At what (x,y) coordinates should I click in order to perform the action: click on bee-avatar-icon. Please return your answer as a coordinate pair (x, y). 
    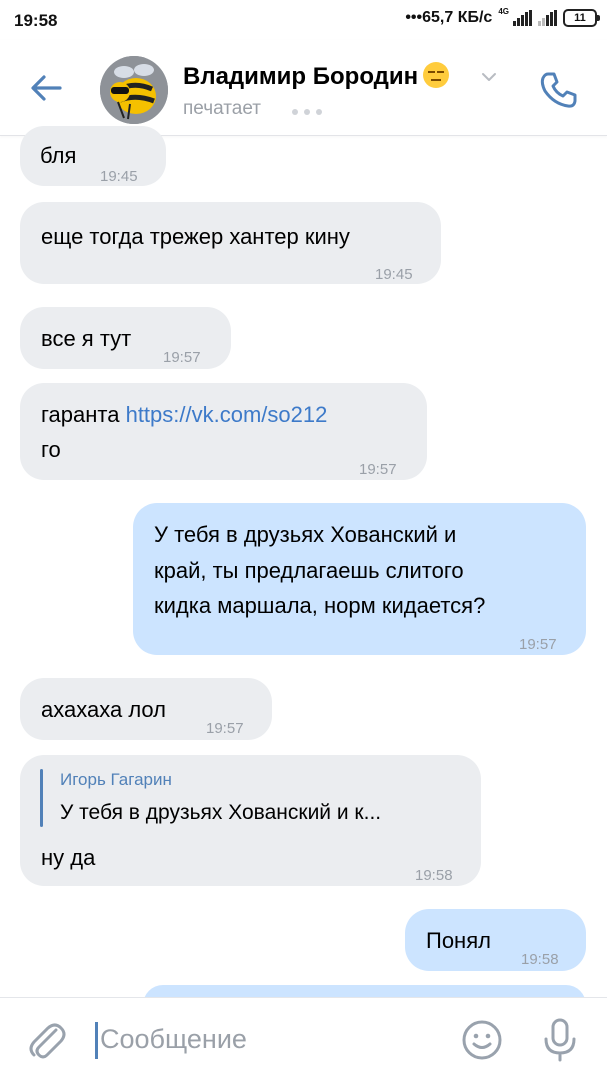
    Looking at the image, I should click on (134, 90).